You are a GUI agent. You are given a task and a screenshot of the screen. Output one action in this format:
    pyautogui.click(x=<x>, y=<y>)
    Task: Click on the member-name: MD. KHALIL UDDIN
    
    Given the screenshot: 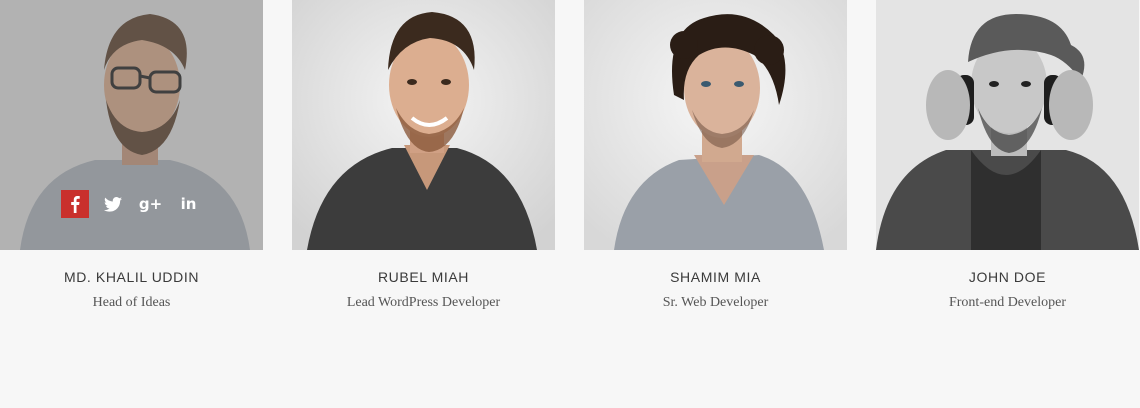 What is the action you would take?
    pyautogui.click(x=131, y=277)
    